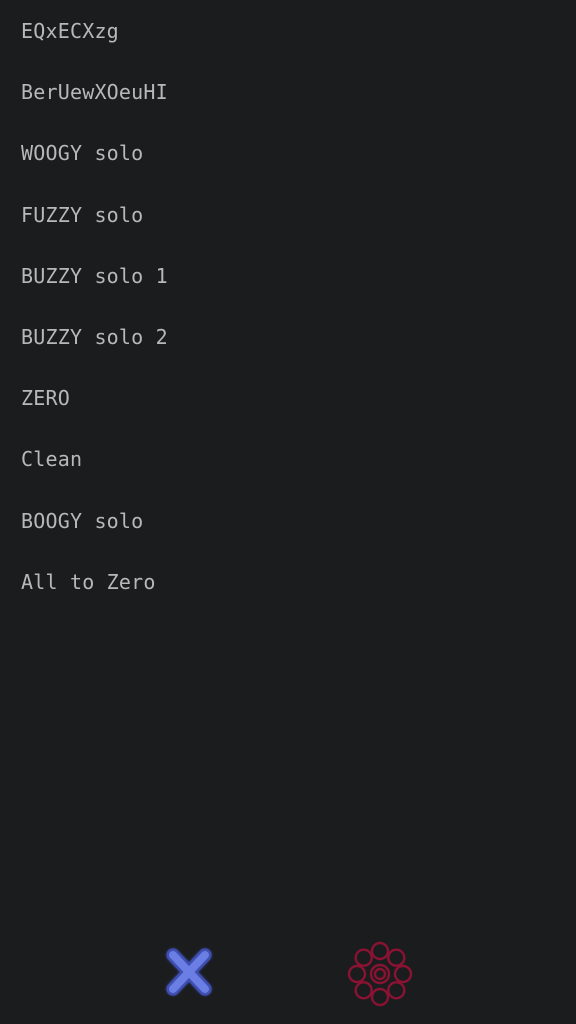  I want to click on preset-item: All to Zero, so click(288, 582).